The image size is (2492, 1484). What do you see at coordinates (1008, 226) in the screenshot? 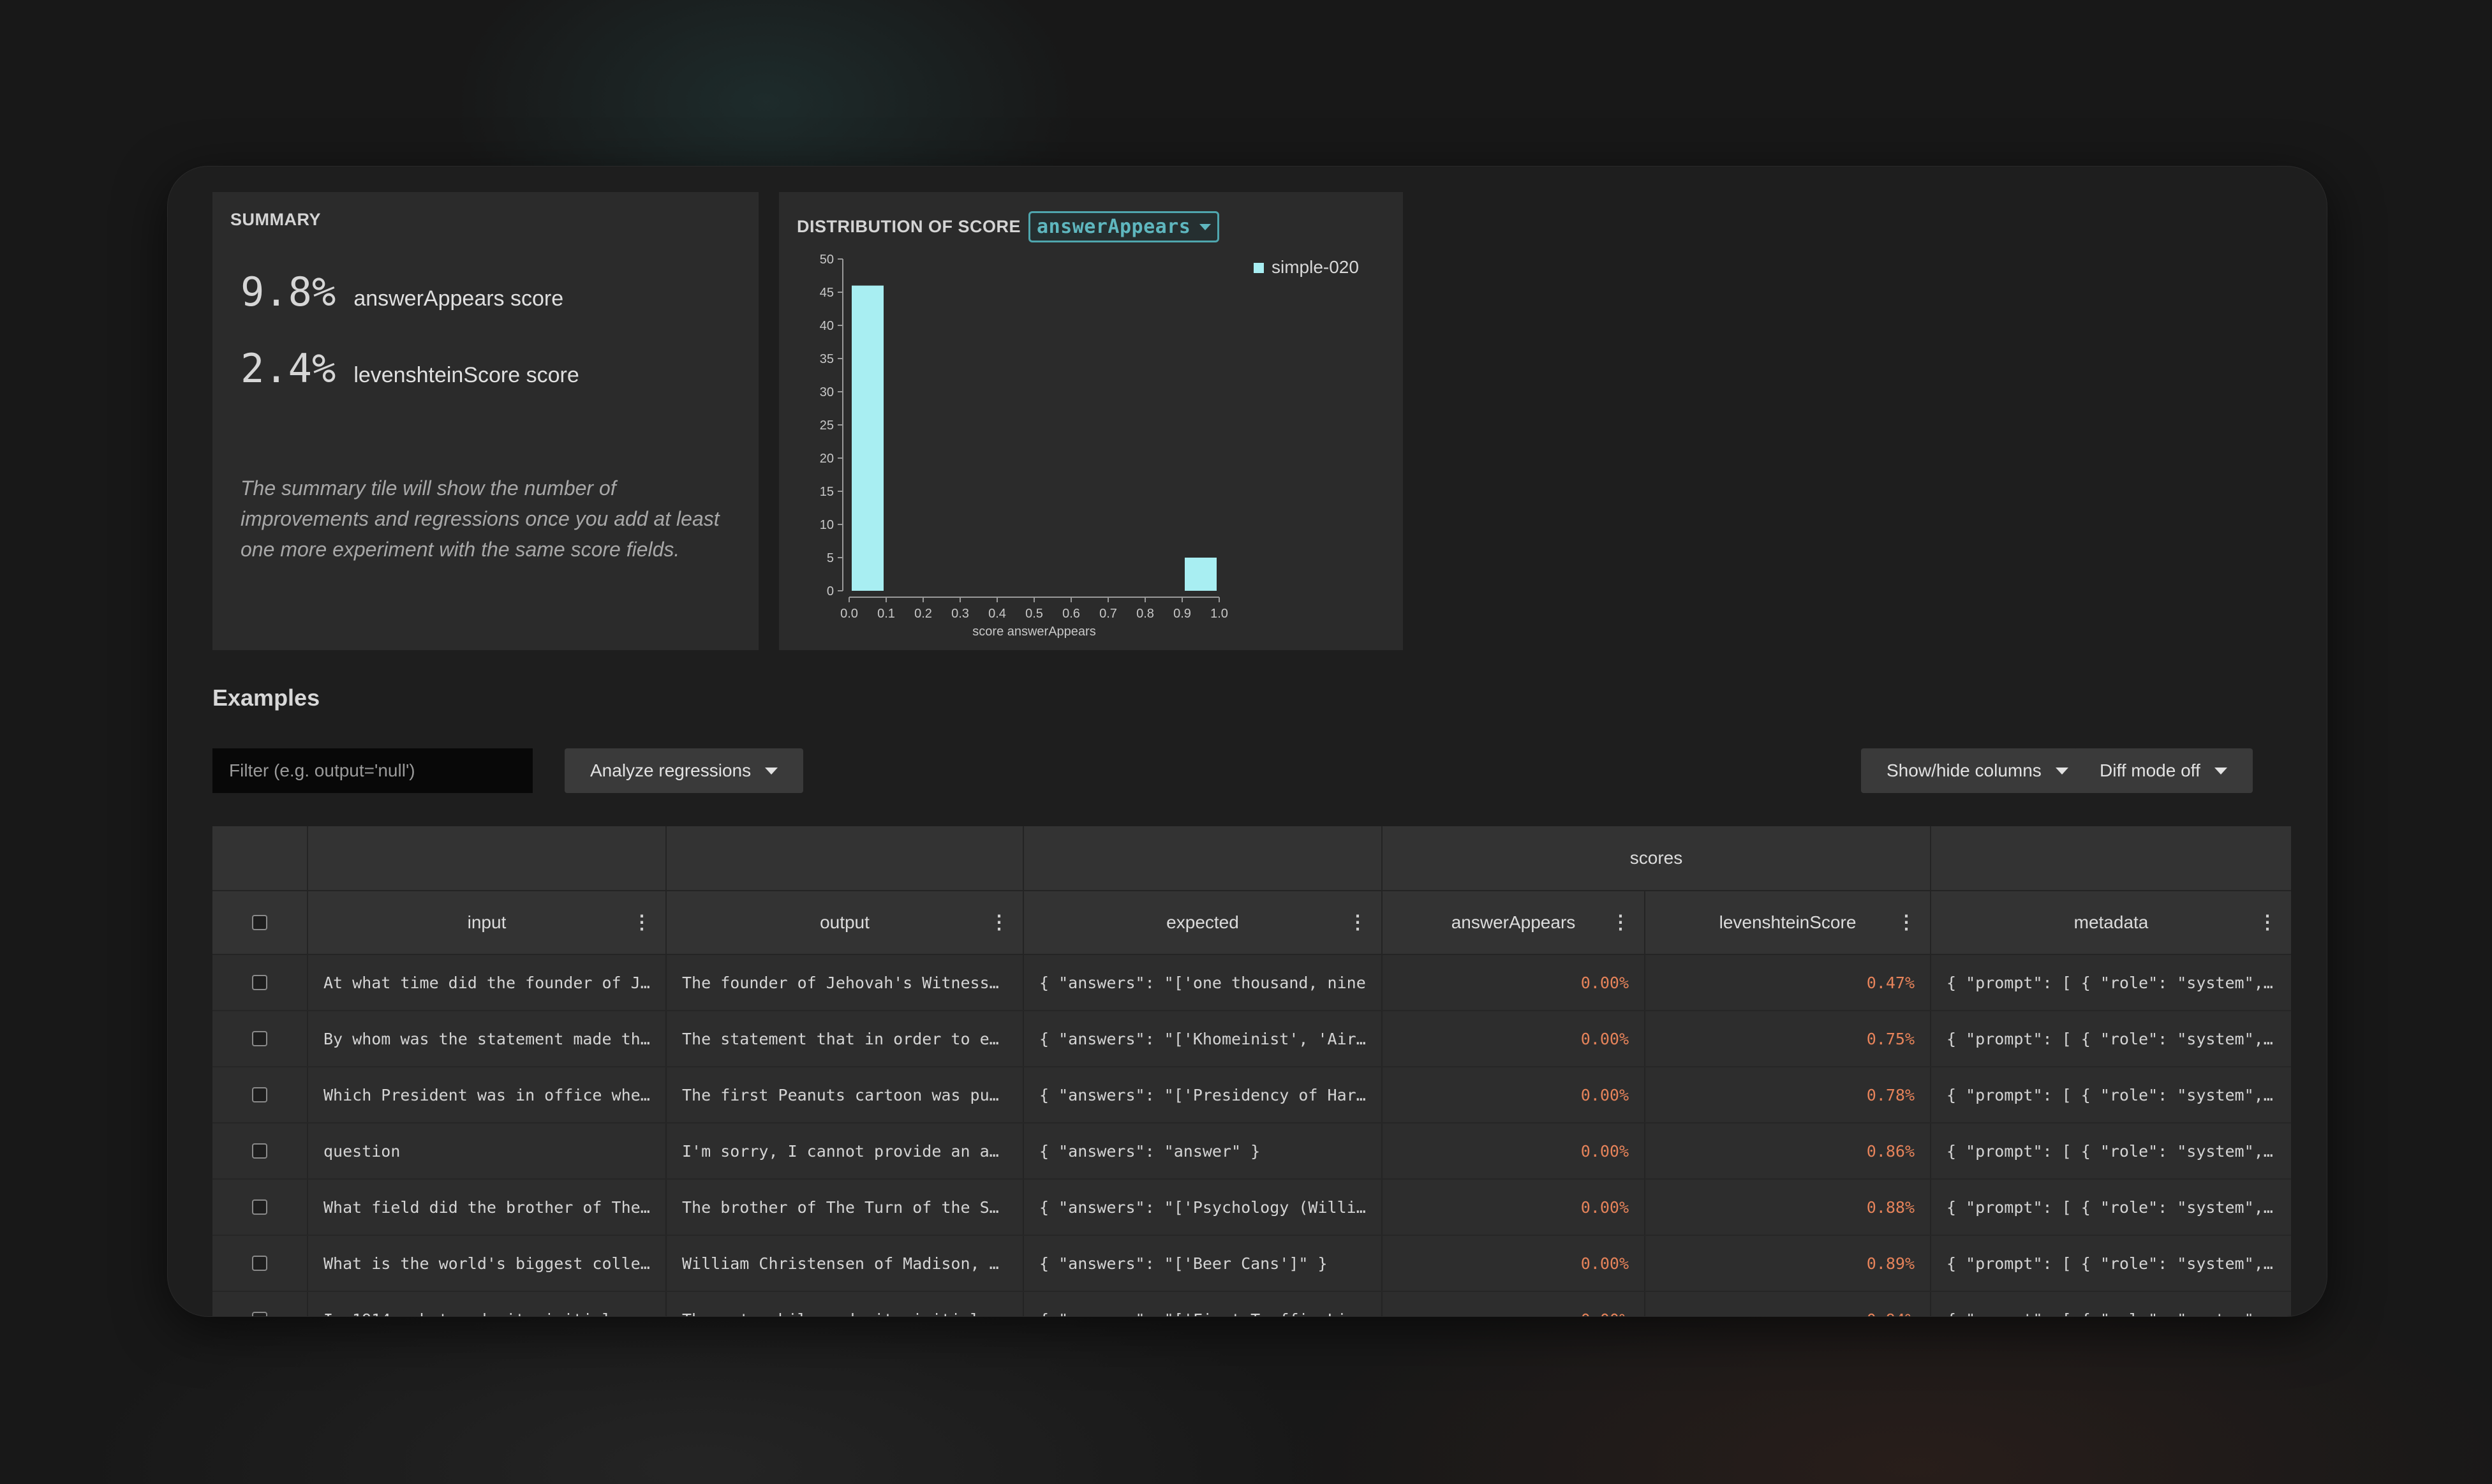
I see `distribution-title: DISTRIBUTION OF SCORE answerAppears` at bounding box center [1008, 226].